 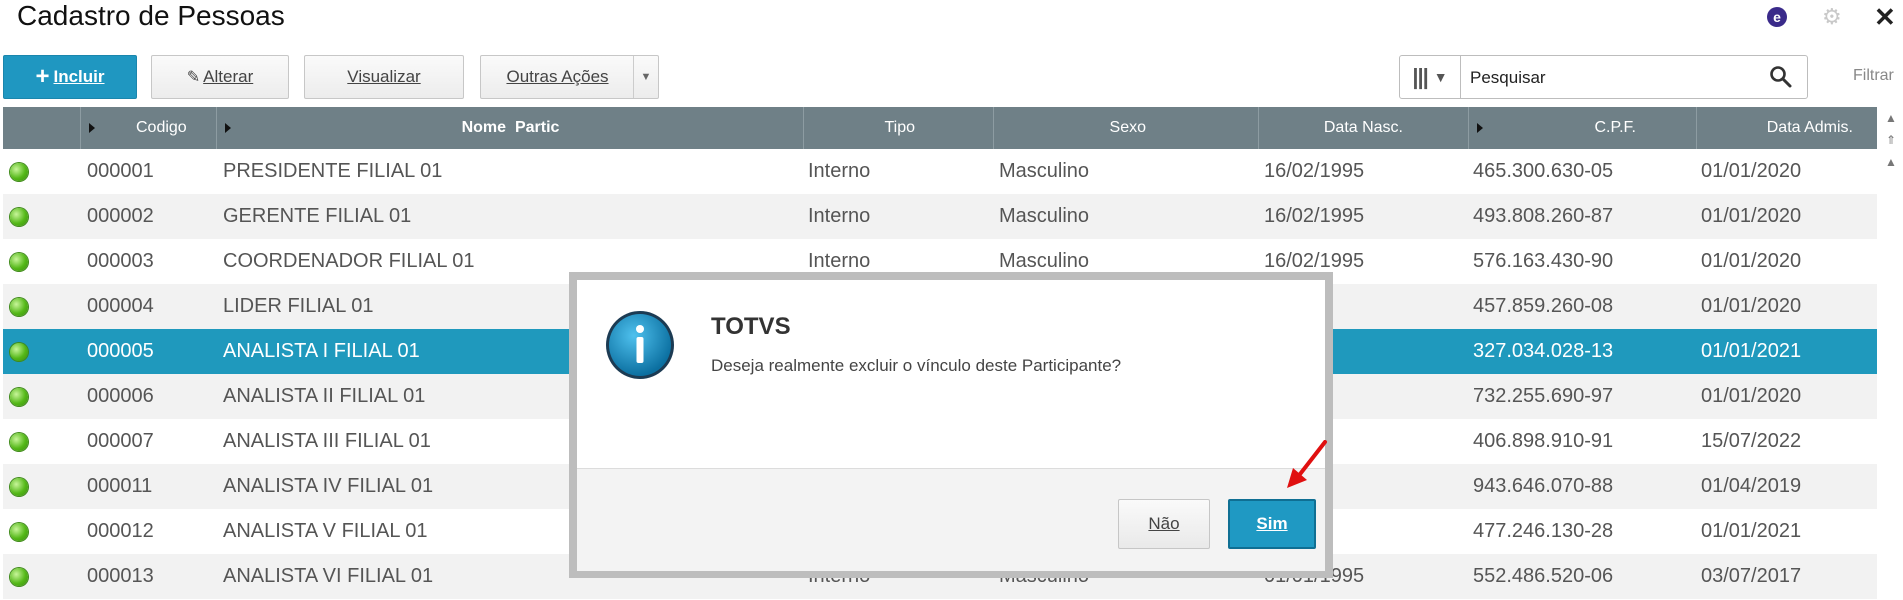 I want to click on table-cell-code: 000003, so click(x=120, y=261).